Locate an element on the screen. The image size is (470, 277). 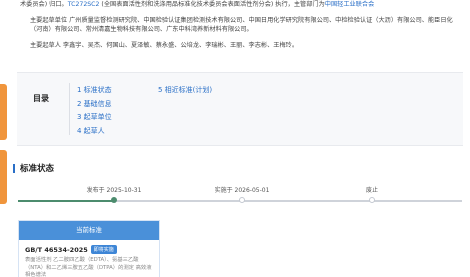
standard-status-title: 标准状态 is located at coordinates (37, 169).